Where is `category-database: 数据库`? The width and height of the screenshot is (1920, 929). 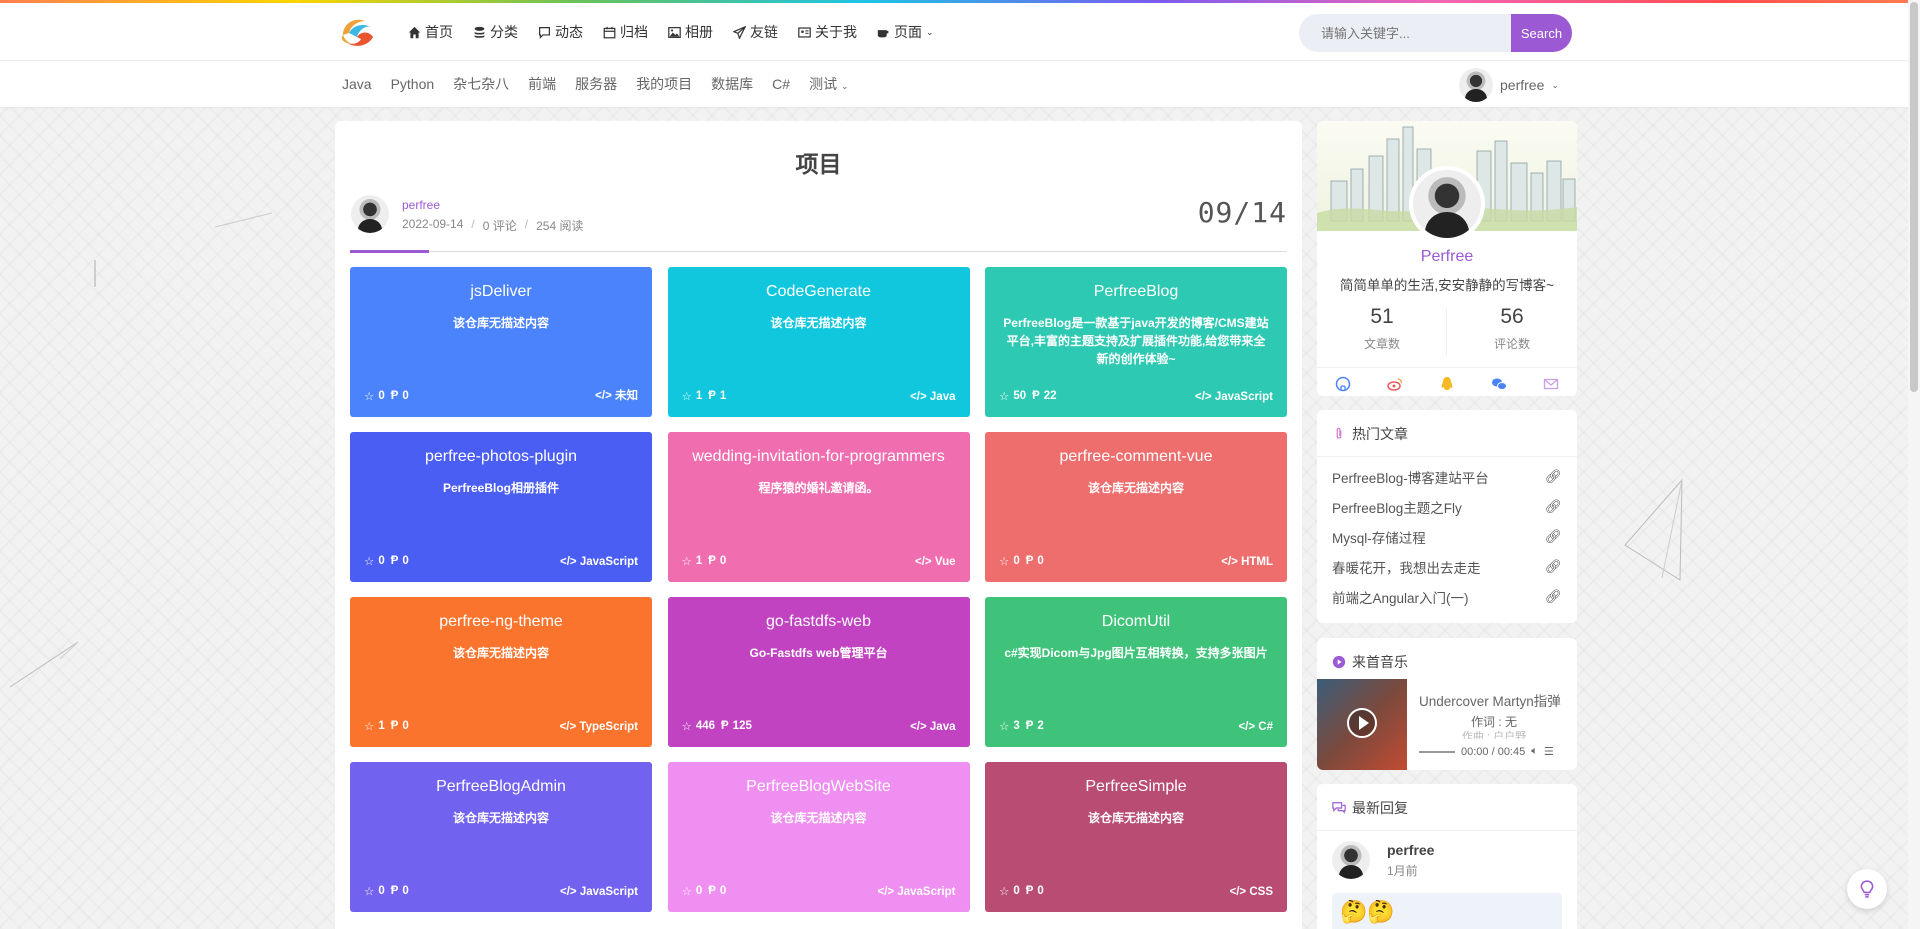
category-database: 数据库 is located at coordinates (732, 84).